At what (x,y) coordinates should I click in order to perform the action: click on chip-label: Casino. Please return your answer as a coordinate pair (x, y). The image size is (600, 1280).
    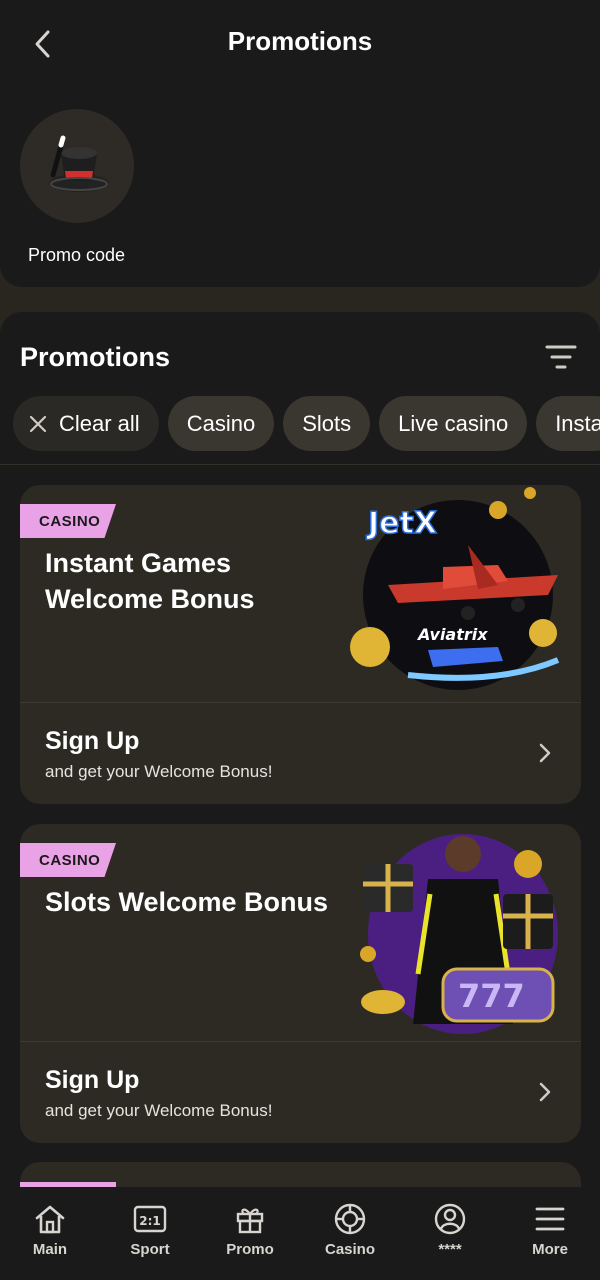
    Looking at the image, I should click on (221, 423).